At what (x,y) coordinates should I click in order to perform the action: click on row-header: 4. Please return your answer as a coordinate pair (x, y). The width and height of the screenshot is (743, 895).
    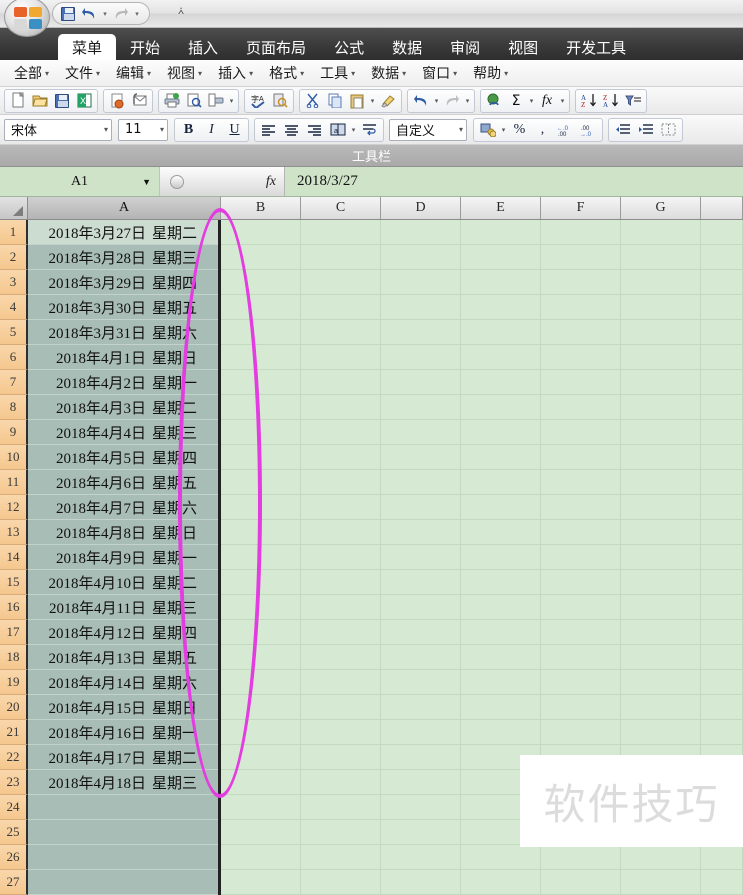
    Looking at the image, I should click on (14, 307).